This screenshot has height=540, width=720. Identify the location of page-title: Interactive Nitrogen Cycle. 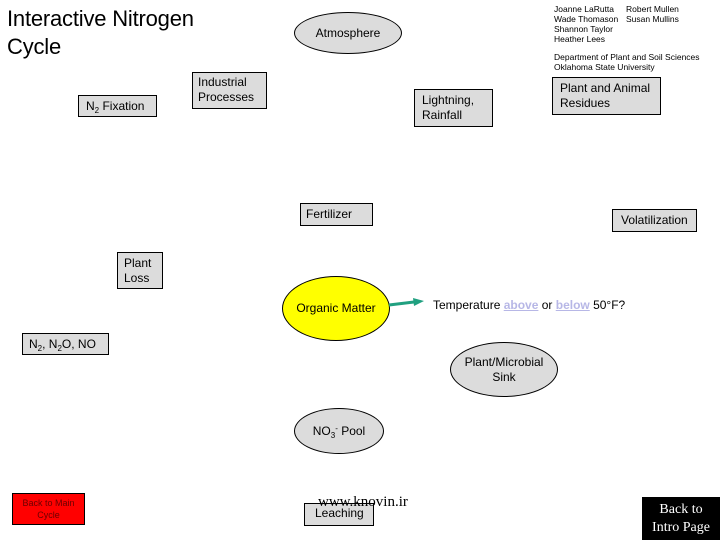
(137, 33).